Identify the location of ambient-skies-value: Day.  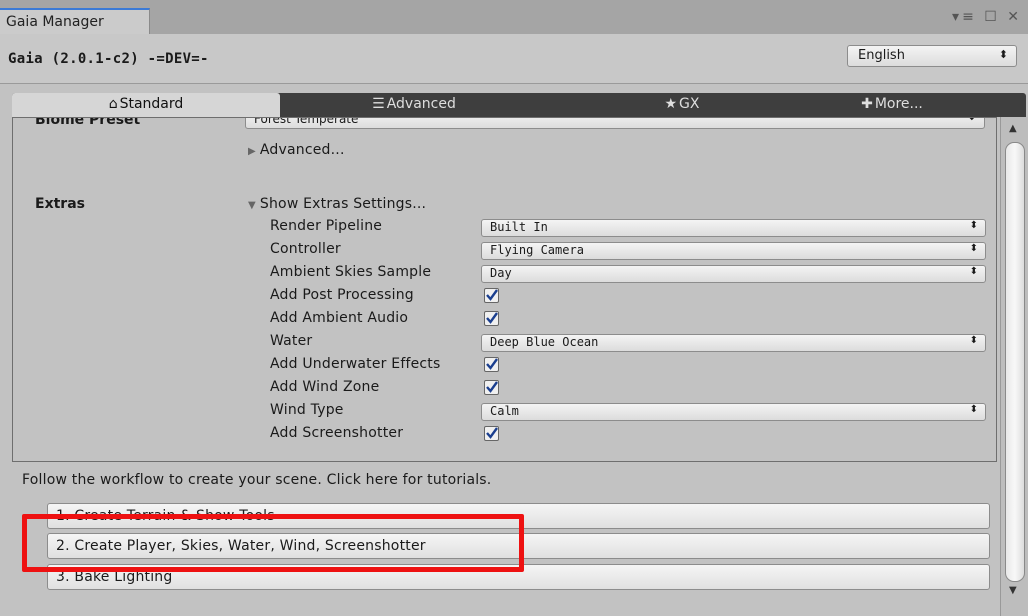
(501, 273).